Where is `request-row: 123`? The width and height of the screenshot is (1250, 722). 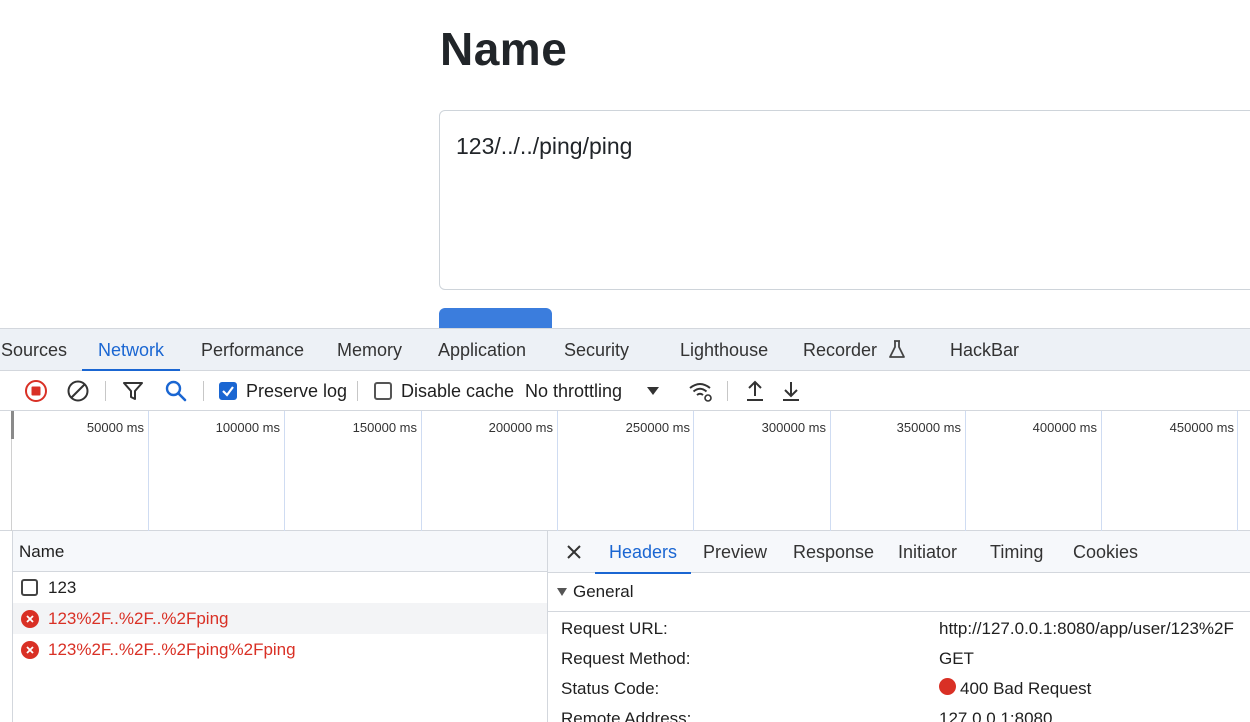 request-row: 123 is located at coordinates (280, 587).